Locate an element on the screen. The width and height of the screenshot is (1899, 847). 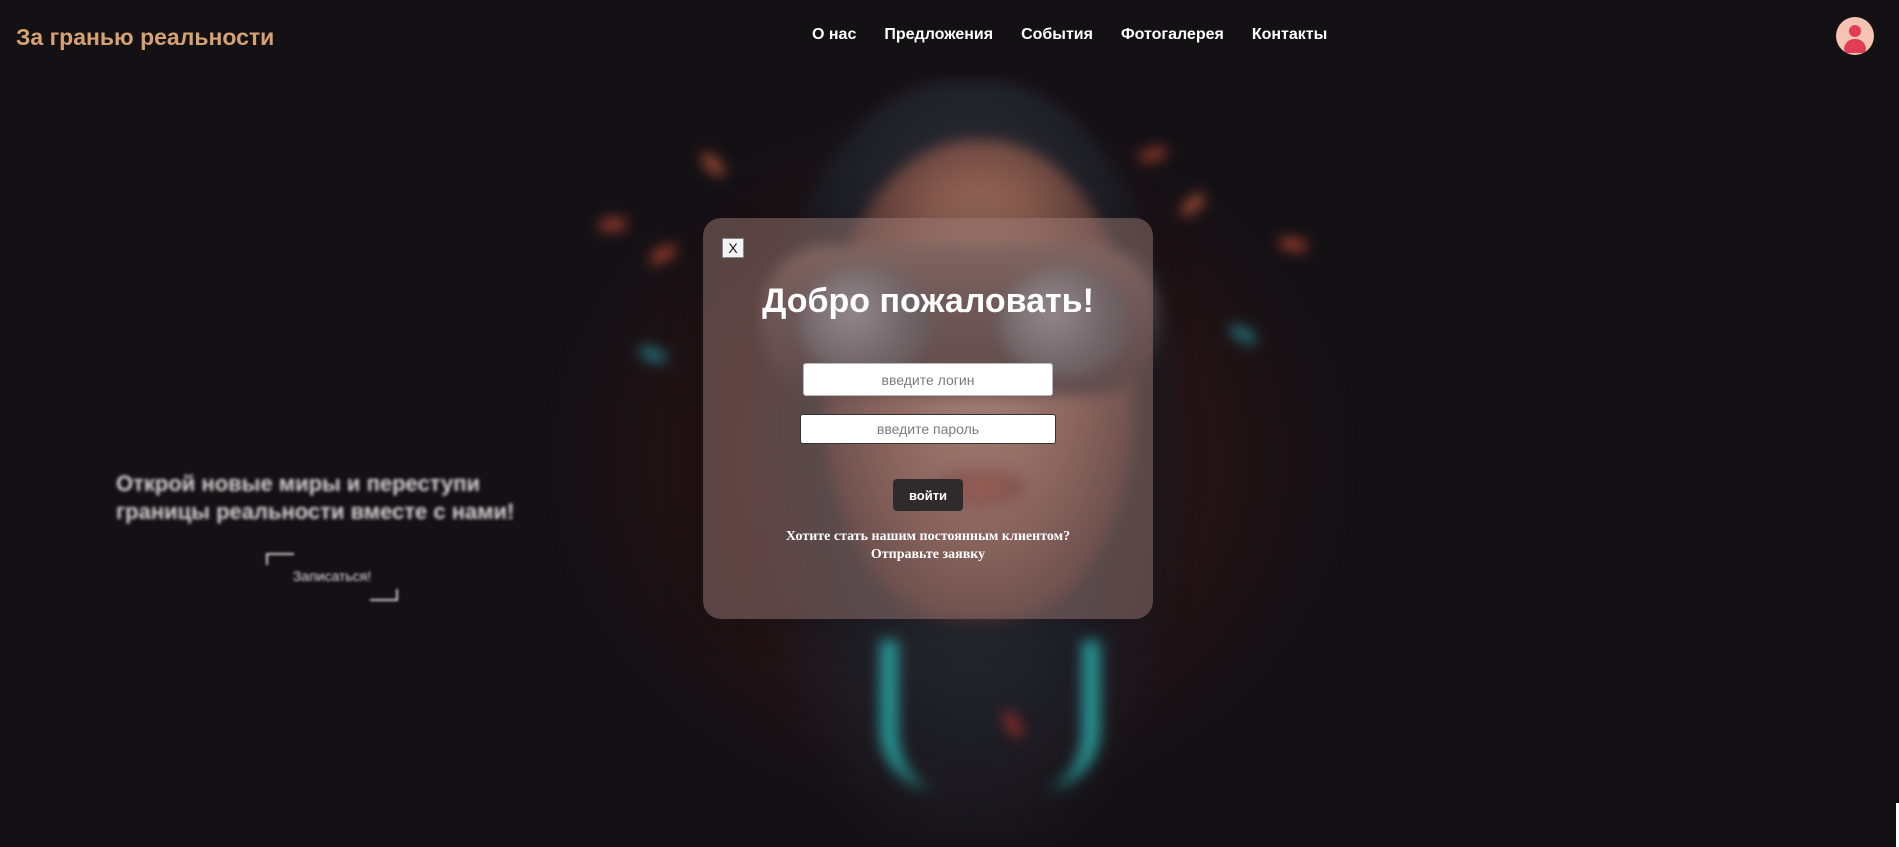
avatar-body is located at coordinates (1855, 46).